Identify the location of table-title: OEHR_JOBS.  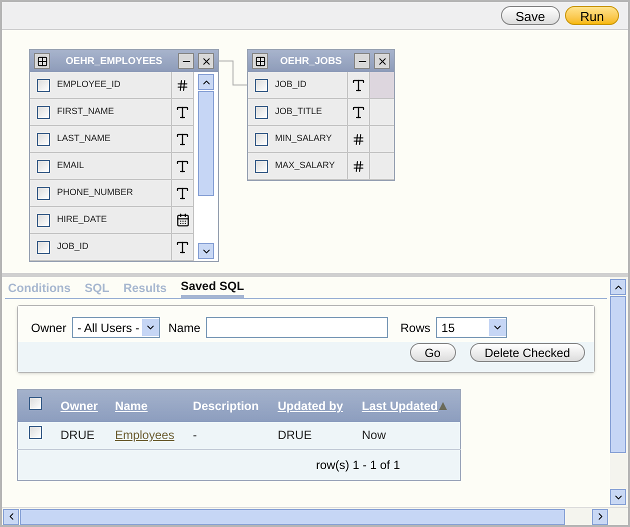
(311, 61).